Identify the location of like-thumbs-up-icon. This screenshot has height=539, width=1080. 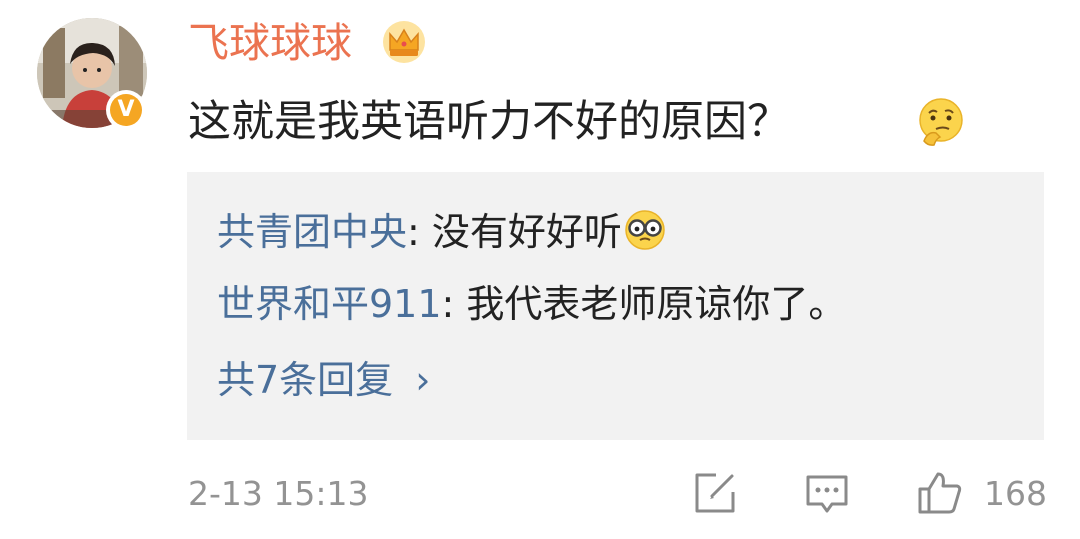
(940, 493).